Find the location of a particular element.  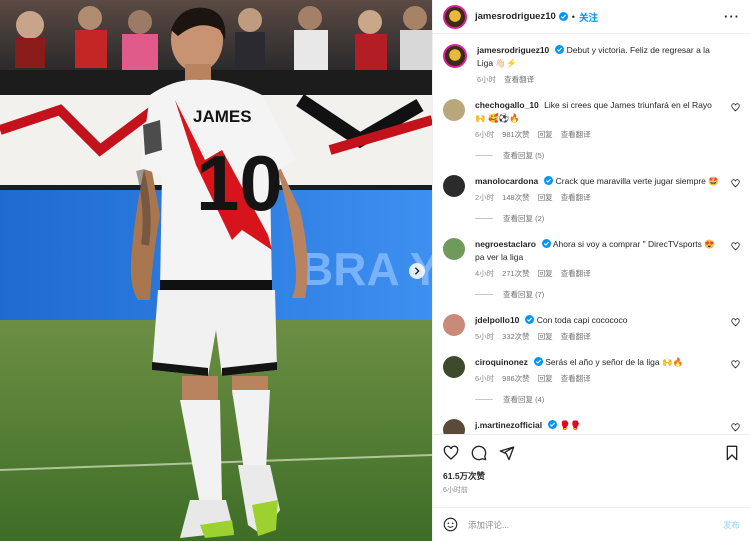

heart-icon is located at coordinates (451, 453).